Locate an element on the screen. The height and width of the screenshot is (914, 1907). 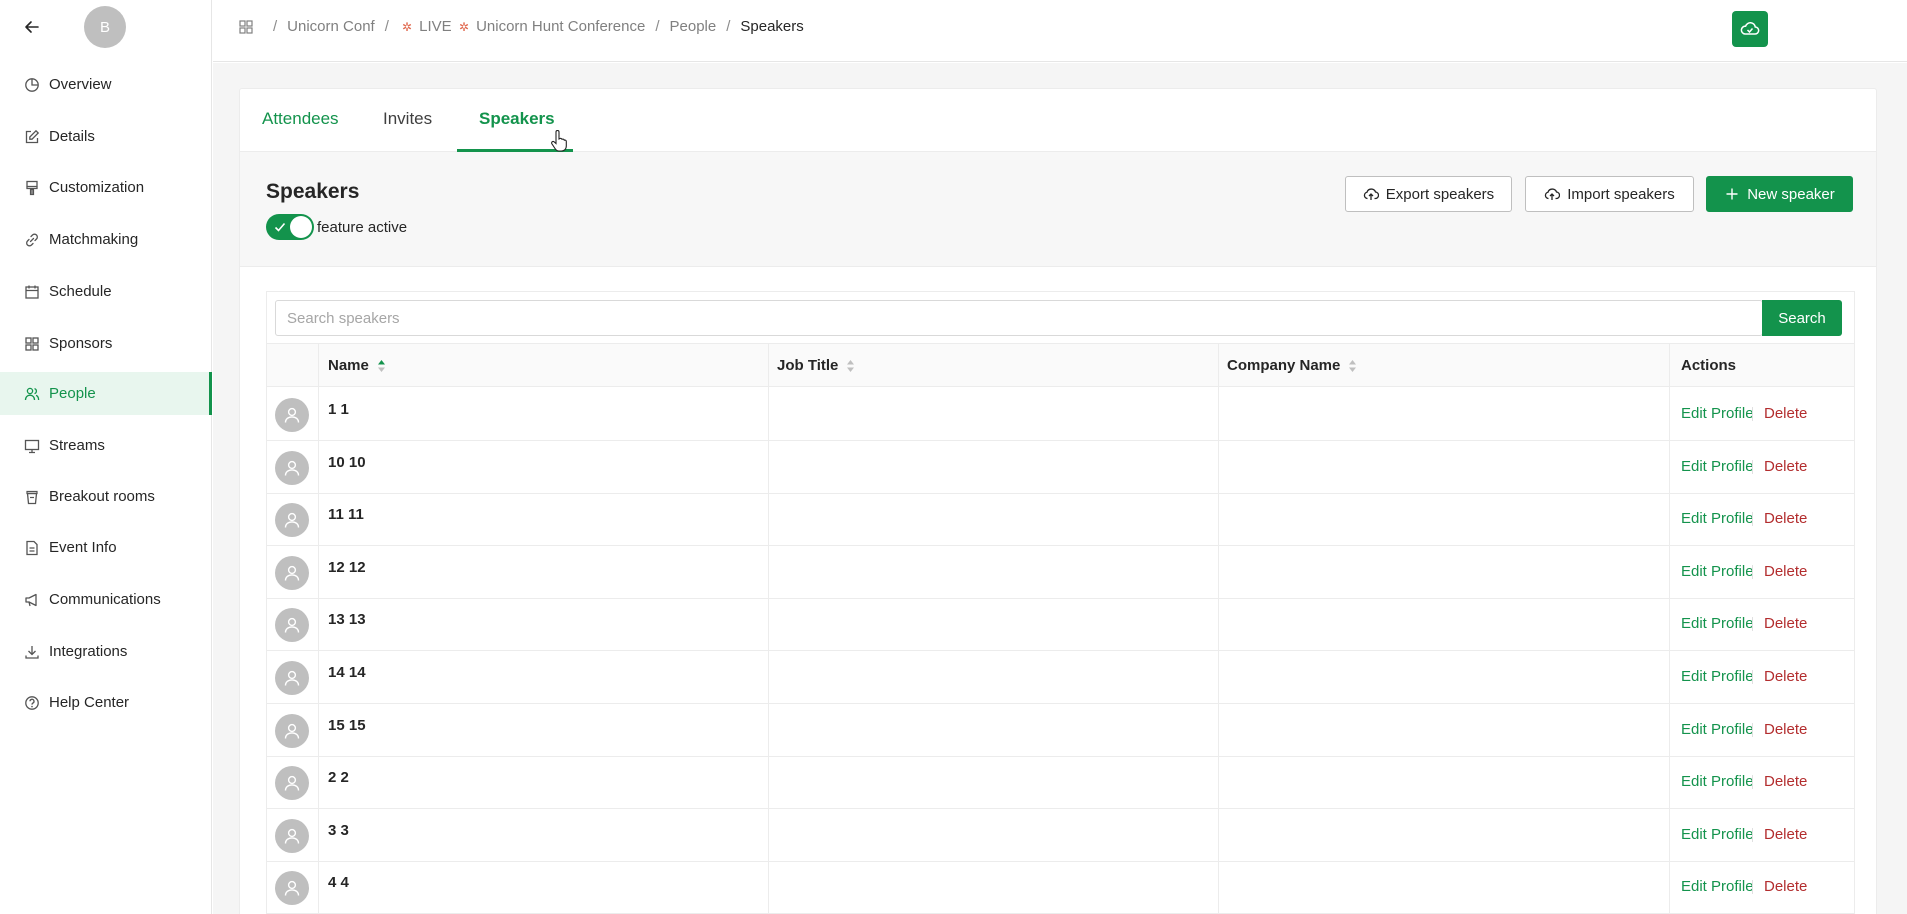
speaker-name: 2 2 is located at coordinates (338, 778).